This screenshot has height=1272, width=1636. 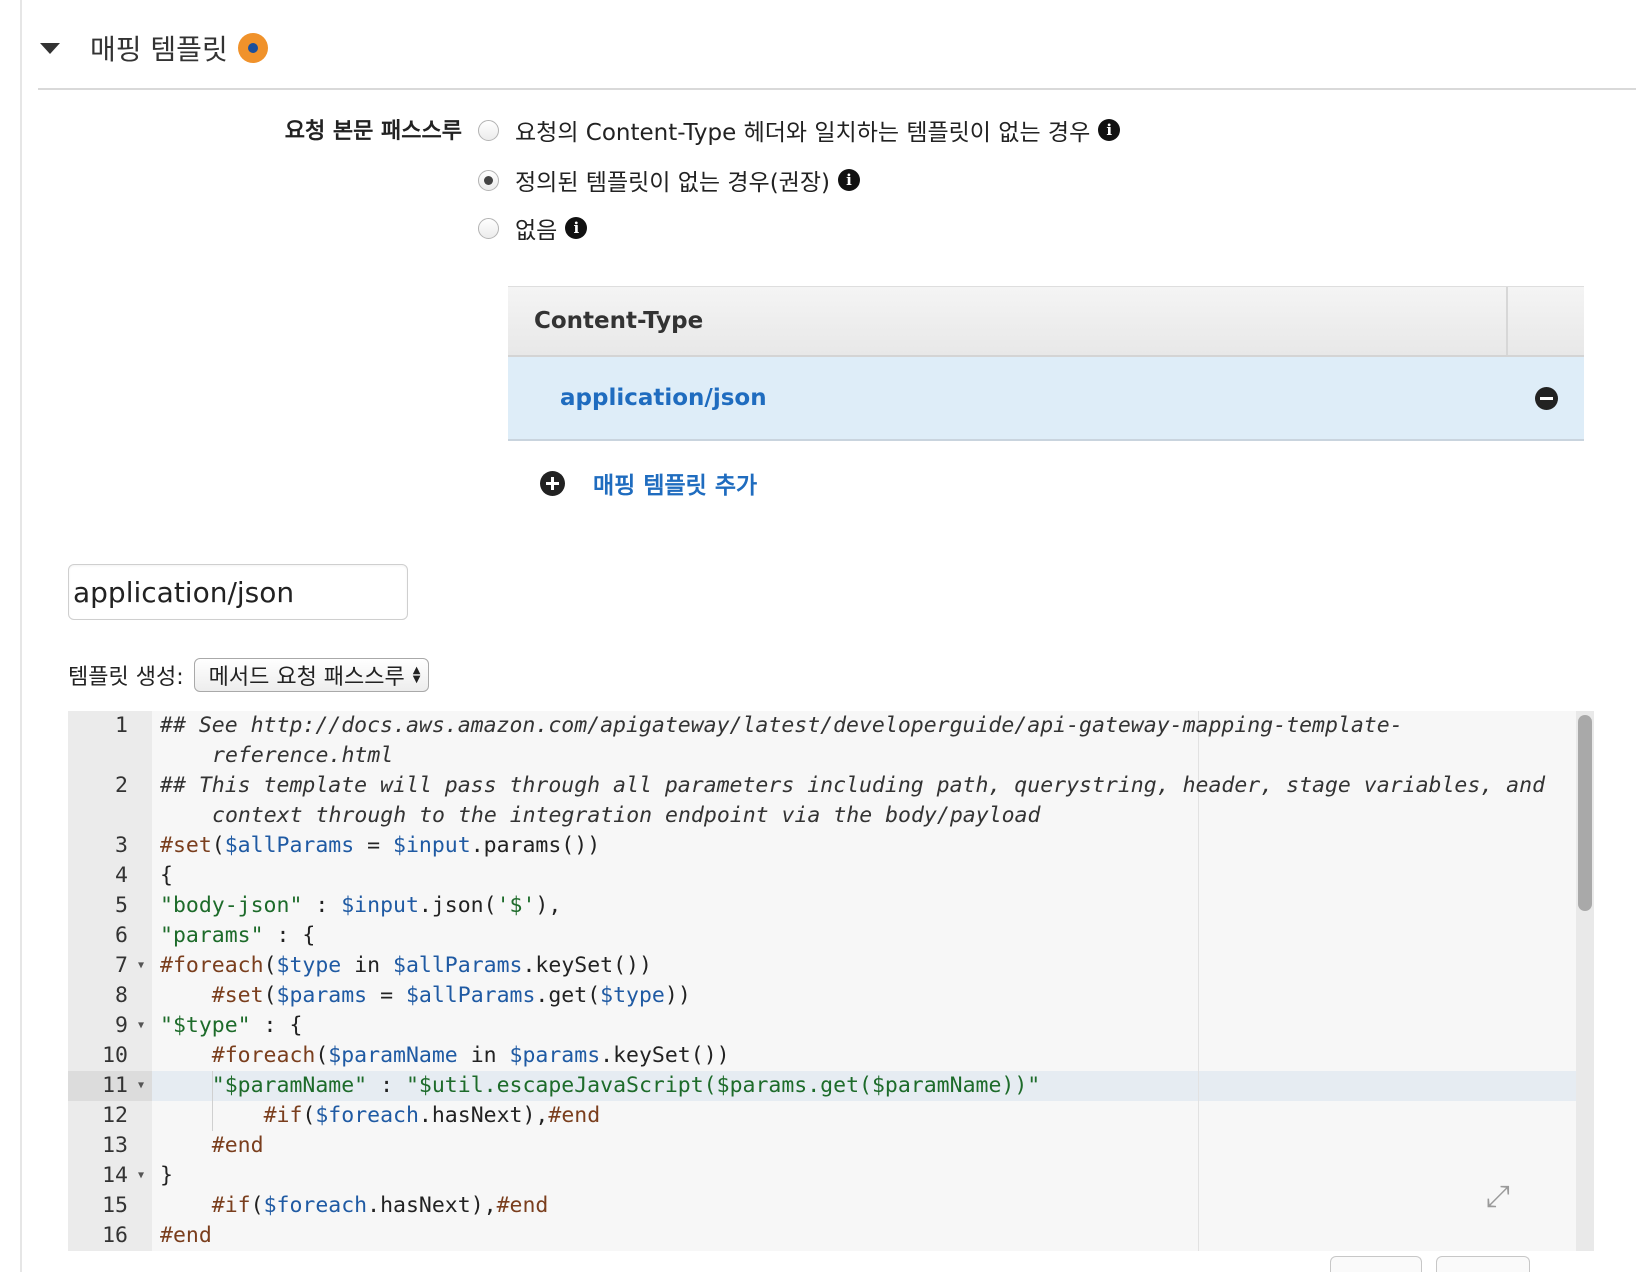 I want to click on code-line: 3 #set($allParams = $input.params()), so click(x=822, y=846).